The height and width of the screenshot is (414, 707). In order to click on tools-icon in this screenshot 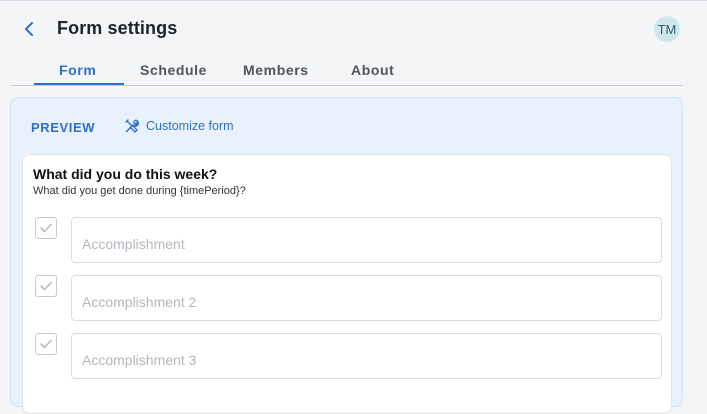, I will do `click(132, 126)`.